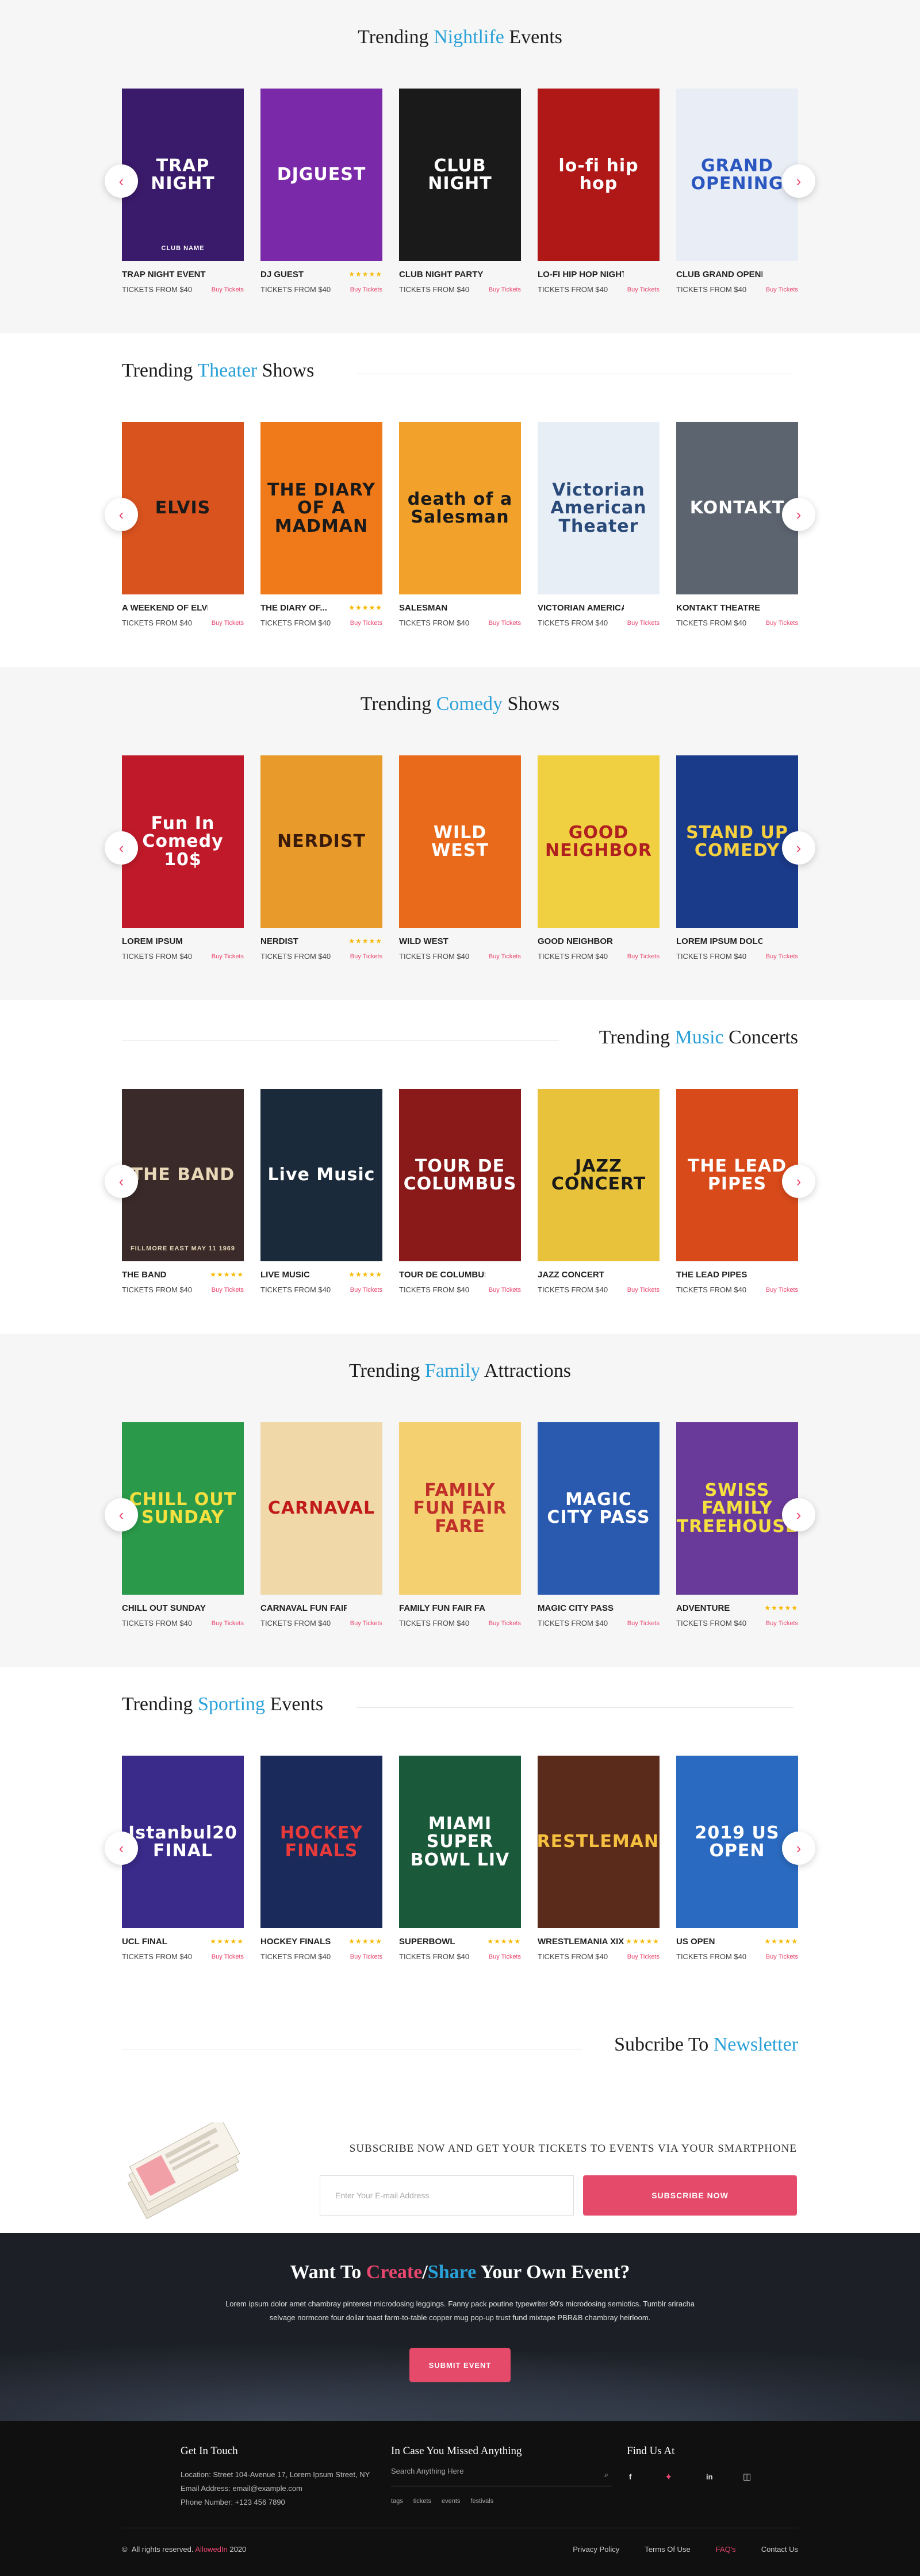 This screenshot has height=2576, width=920. Describe the element at coordinates (711, 1275) in the screenshot. I see `event-name: THE LEAD PIPES` at that location.